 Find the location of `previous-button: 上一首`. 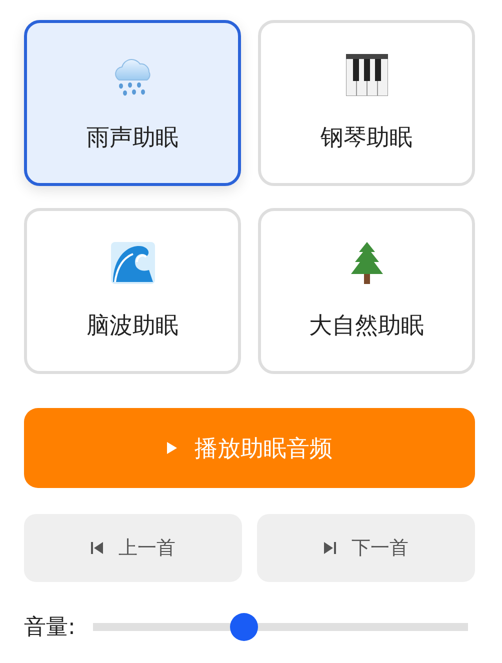

previous-button: 上一首 is located at coordinates (133, 548).